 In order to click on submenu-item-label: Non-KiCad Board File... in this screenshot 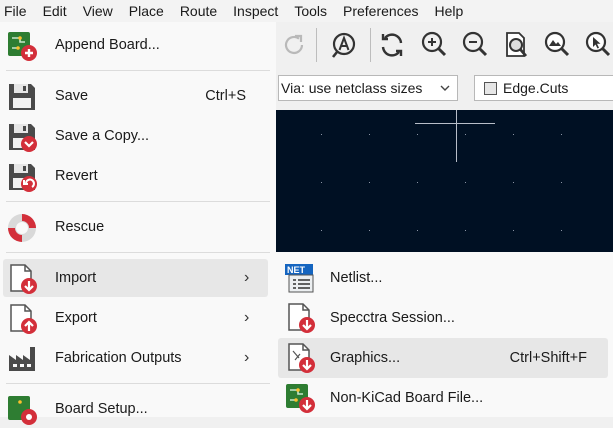, I will do `click(407, 398)`.